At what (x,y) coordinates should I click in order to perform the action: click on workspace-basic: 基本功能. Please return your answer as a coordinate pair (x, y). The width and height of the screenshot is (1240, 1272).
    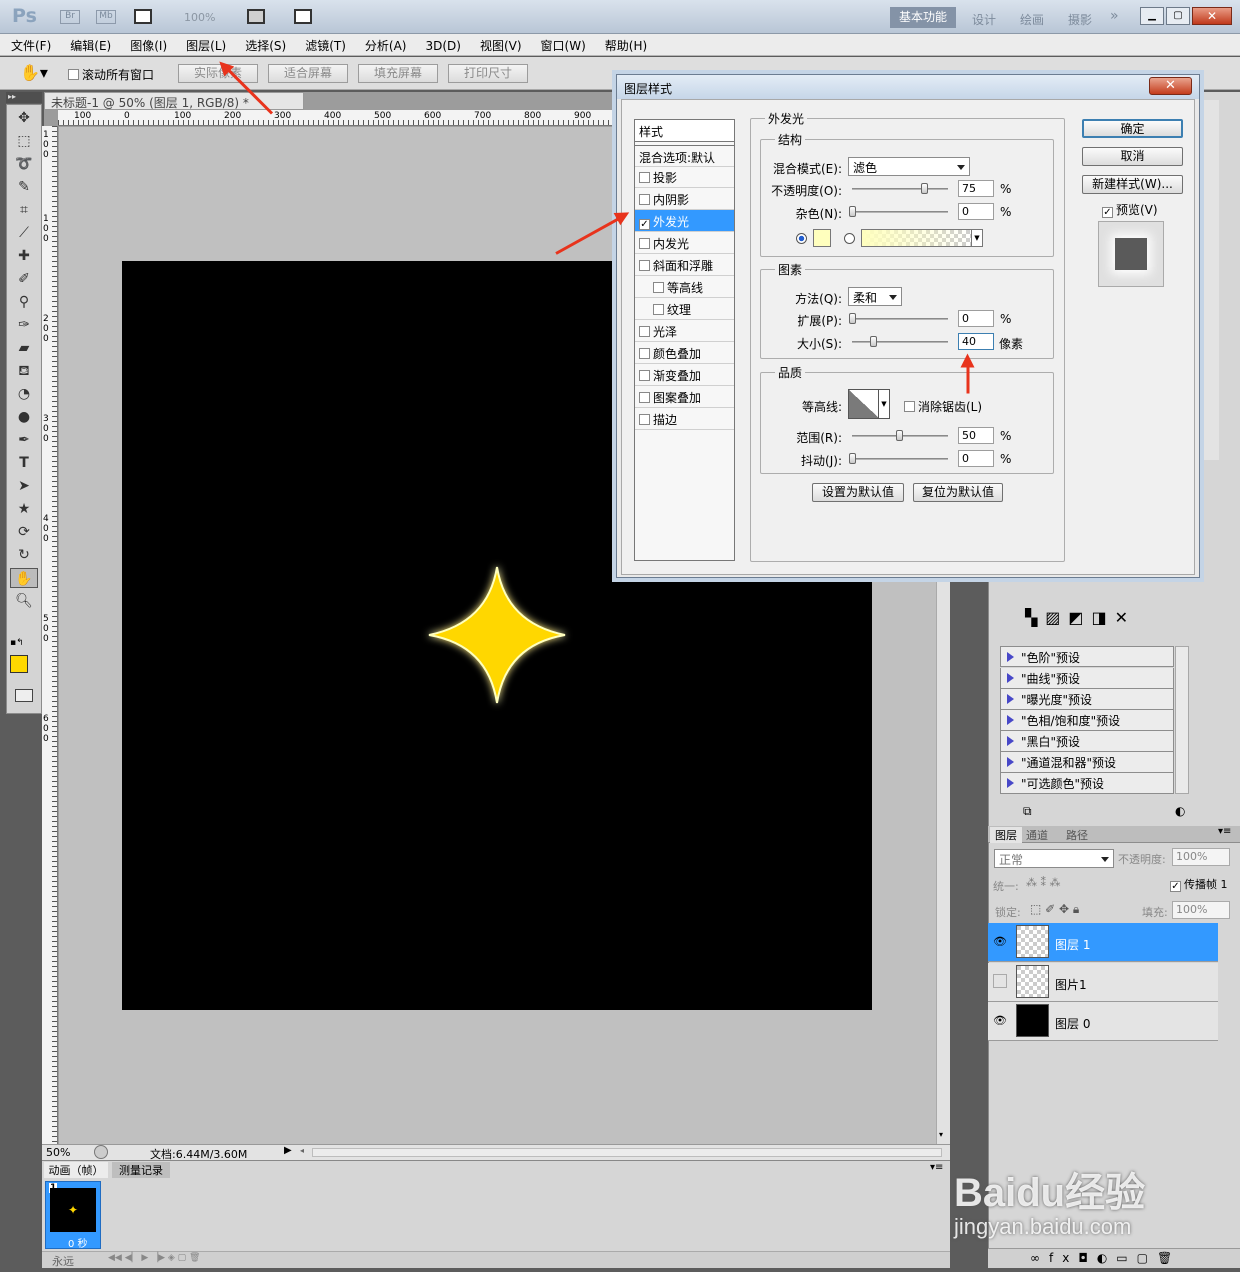
    Looking at the image, I should click on (923, 17).